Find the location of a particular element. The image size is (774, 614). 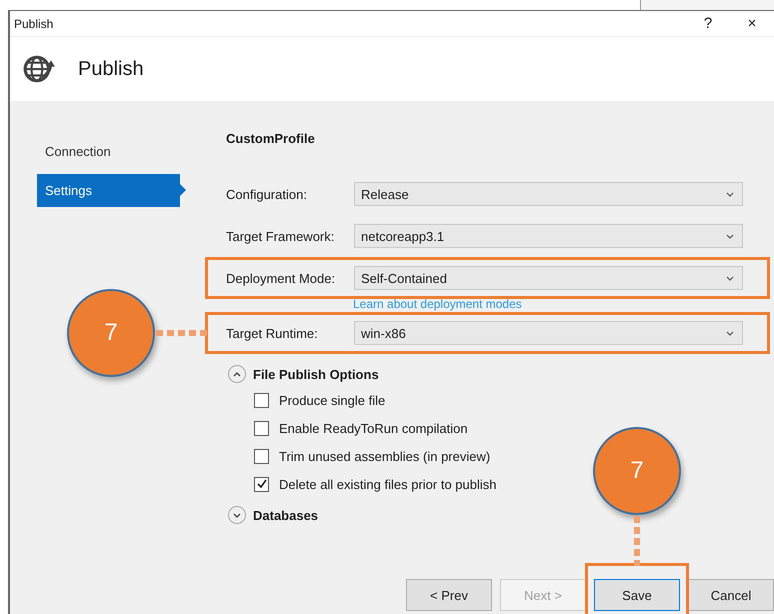

help-button: ? is located at coordinates (708, 24).